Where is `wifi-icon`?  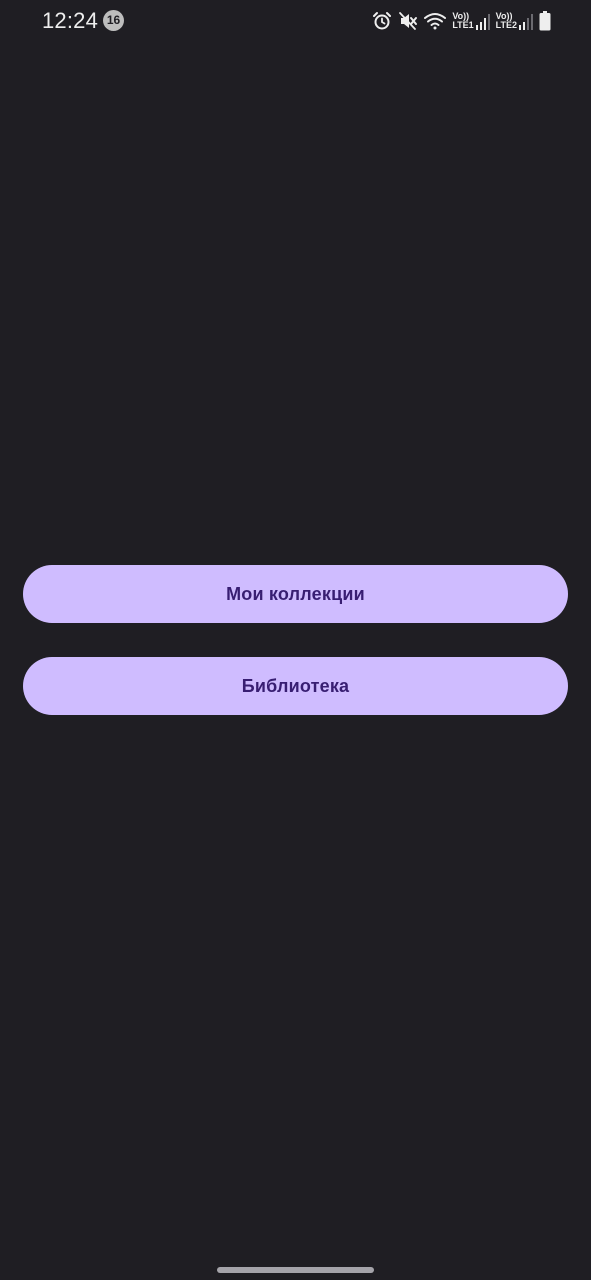 wifi-icon is located at coordinates (435, 21).